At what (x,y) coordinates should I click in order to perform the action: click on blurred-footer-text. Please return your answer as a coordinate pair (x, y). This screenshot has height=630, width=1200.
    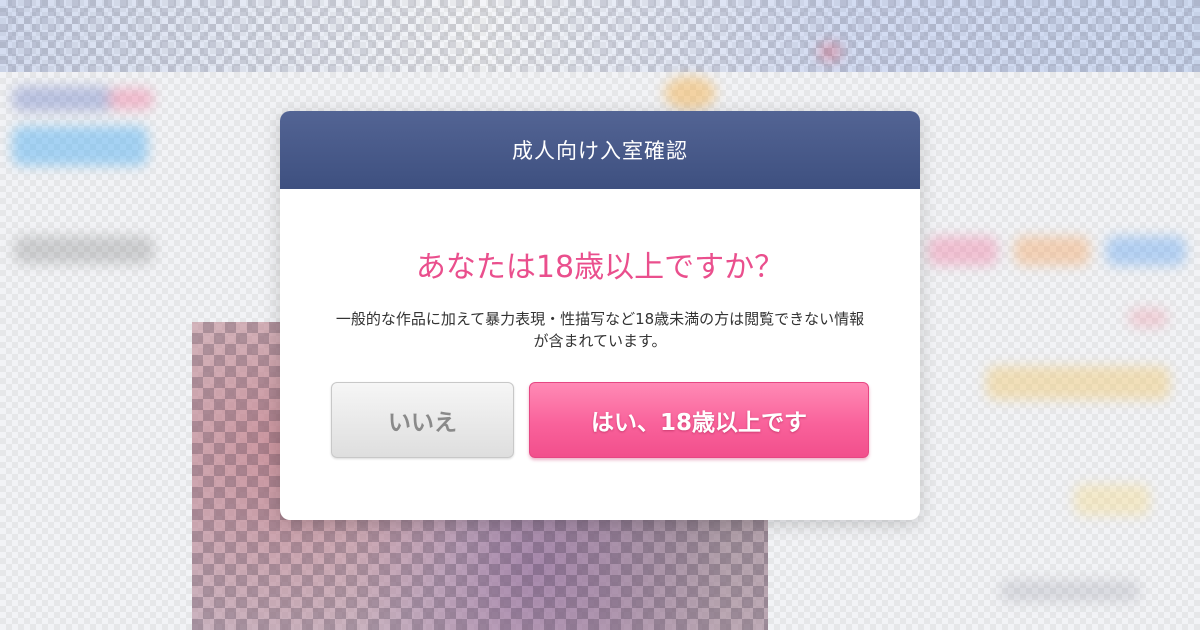
    Looking at the image, I should click on (1070, 591).